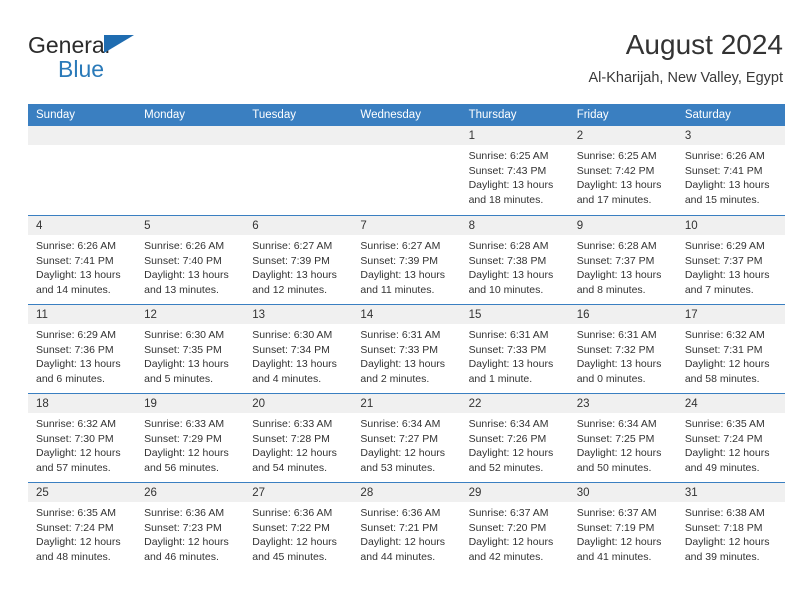 This screenshot has height=612, width=792. What do you see at coordinates (292, 513) in the screenshot?
I see `sunrise-time: Sunrise: 6:36 AM` at bounding box center [292, 513].